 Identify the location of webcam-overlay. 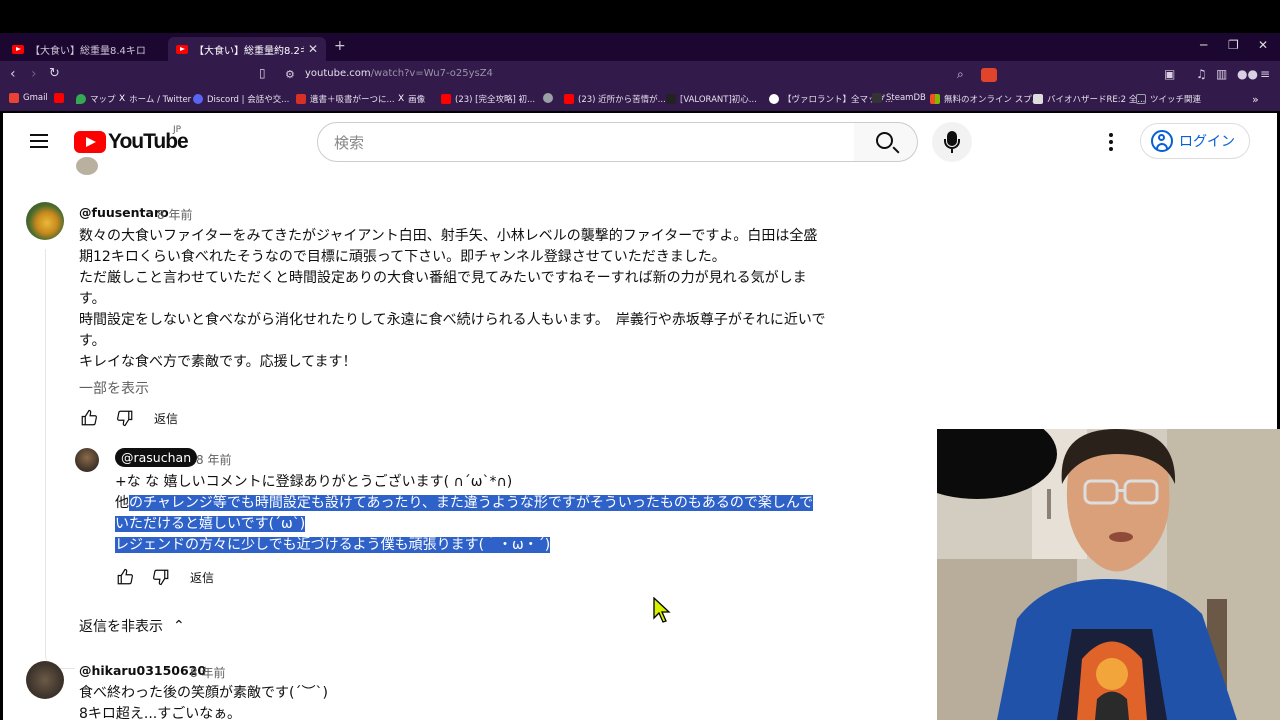
(1108, 574).